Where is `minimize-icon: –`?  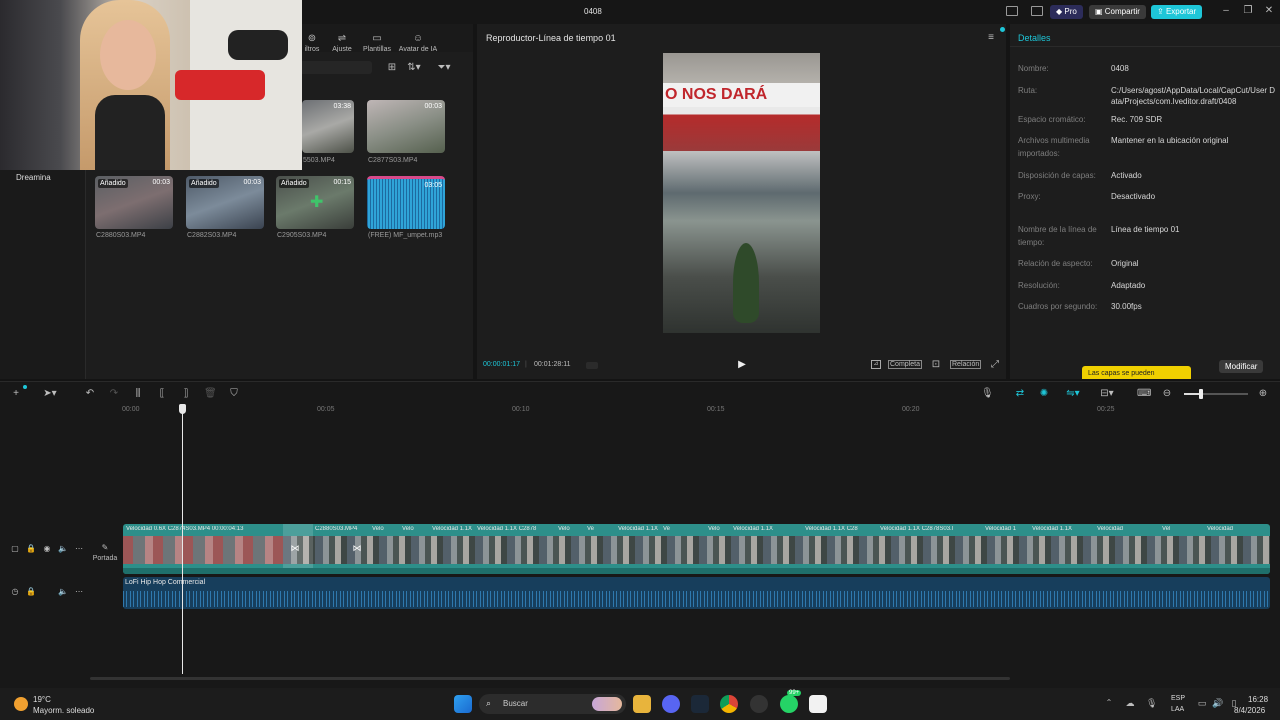 minimize-icon: – is located at coordinates (1226, 10).